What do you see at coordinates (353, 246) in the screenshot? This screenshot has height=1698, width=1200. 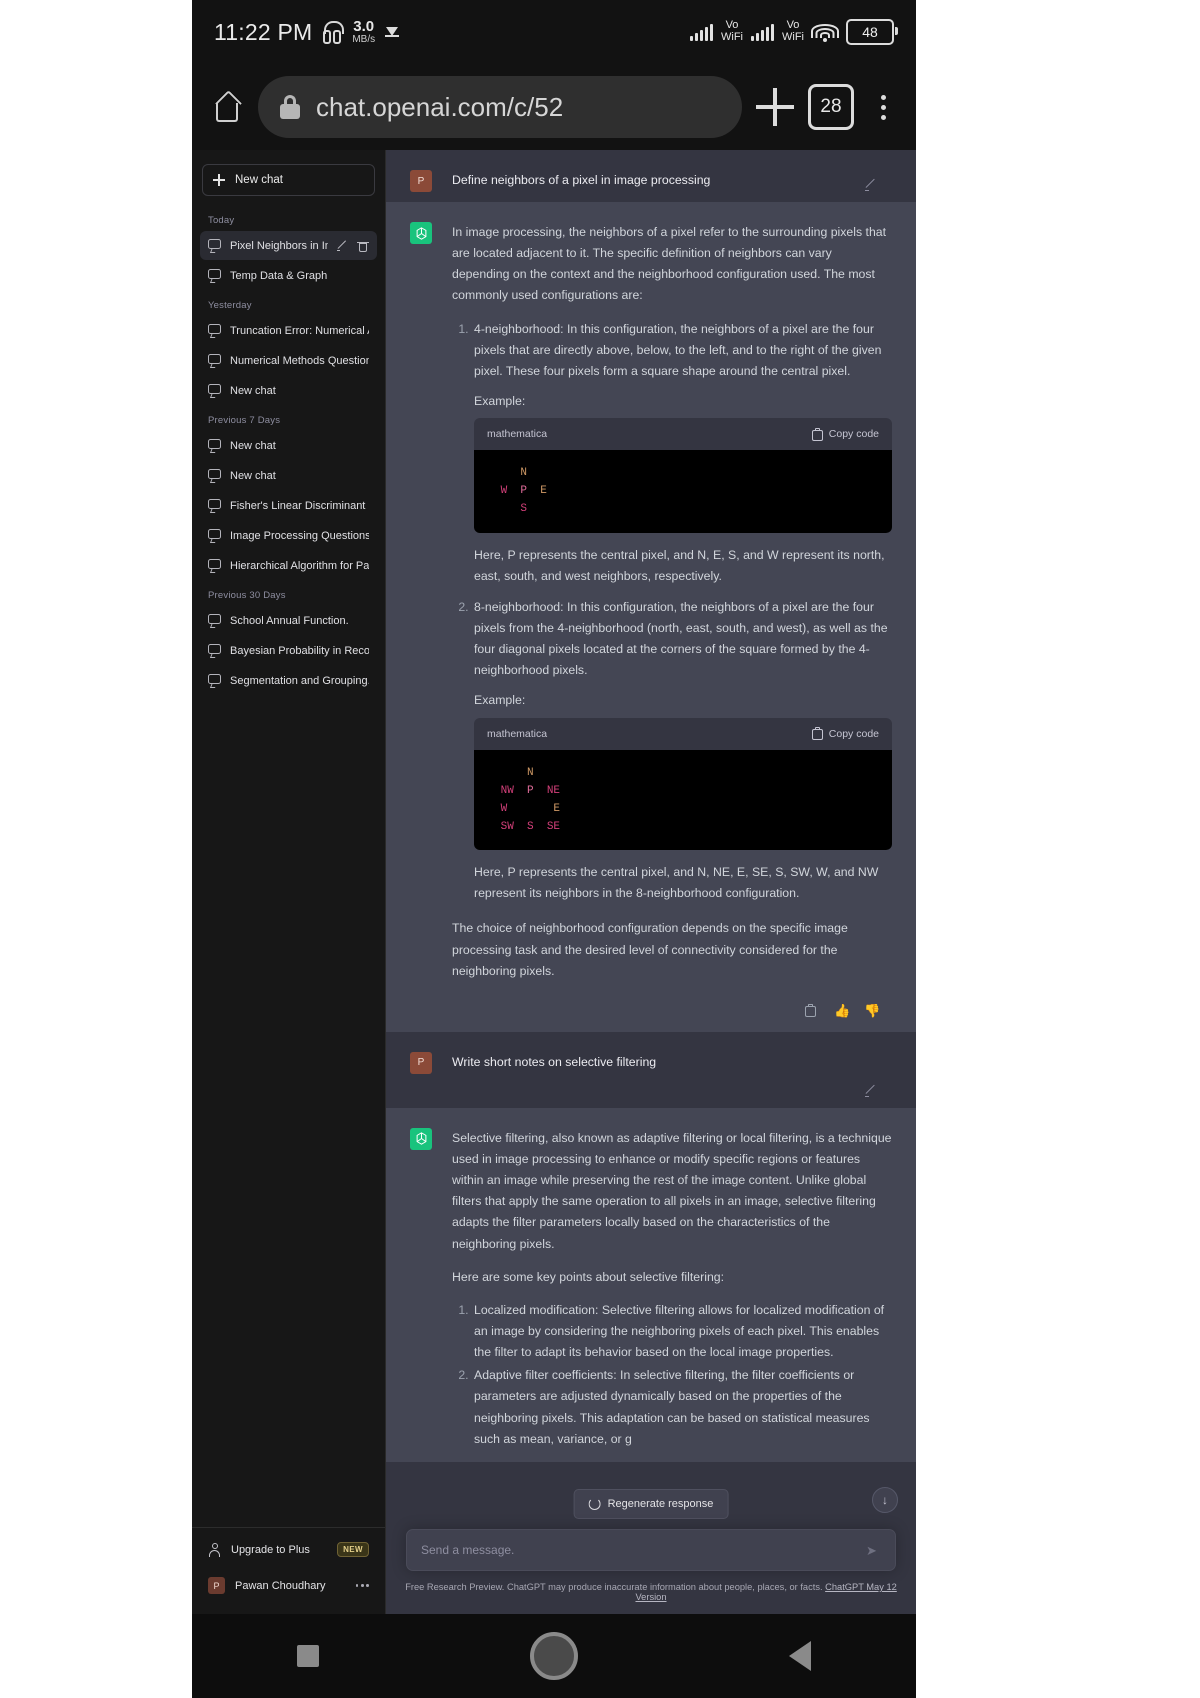 I see `row-actions` at bounding box center [353, 246].